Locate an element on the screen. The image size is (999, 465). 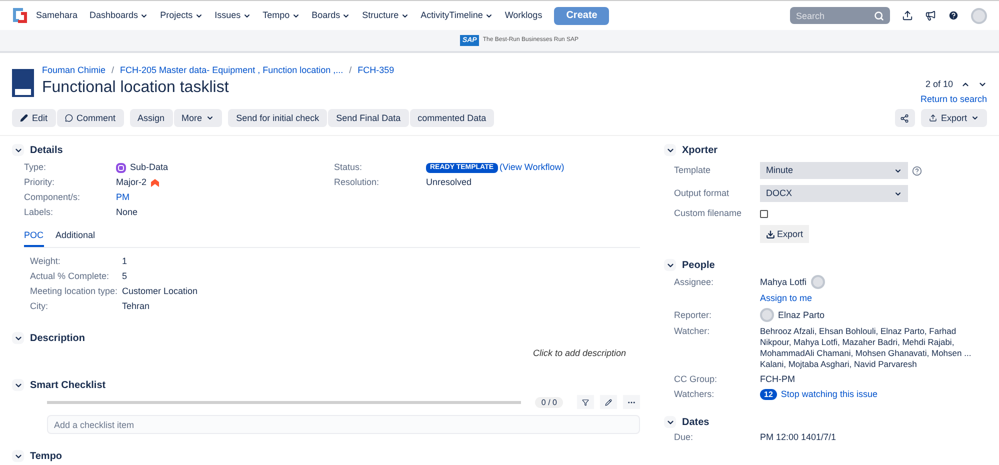
field-label: Meeting location type: is located at coordinates (74, 291).